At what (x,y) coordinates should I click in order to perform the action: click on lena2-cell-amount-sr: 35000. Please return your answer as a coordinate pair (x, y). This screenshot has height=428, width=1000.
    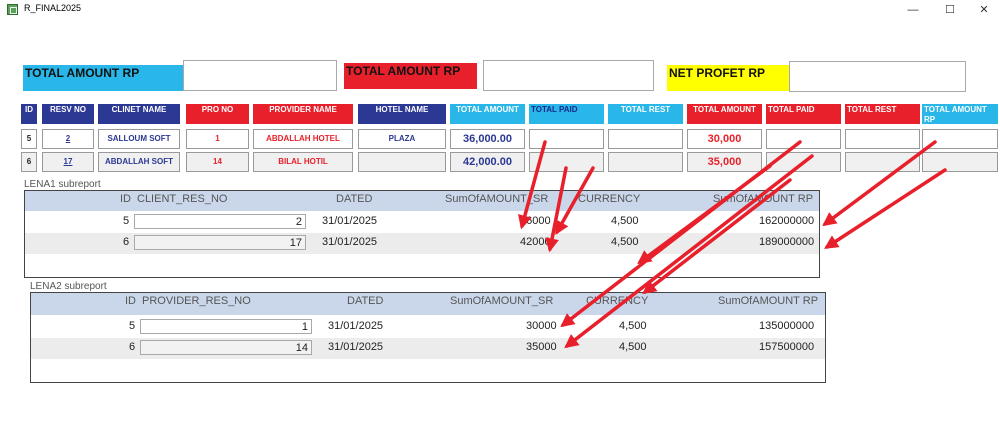
    Looking at the image, I should click on (541, 347).